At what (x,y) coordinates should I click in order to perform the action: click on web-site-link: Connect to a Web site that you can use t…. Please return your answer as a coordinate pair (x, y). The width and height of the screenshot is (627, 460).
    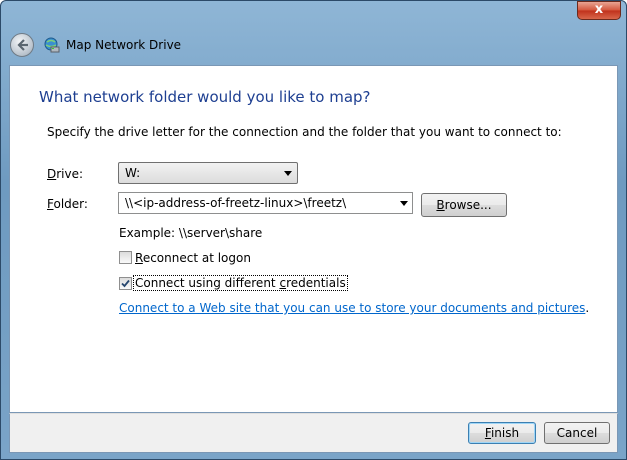
    Looking at the image, I should click on (352, 308).